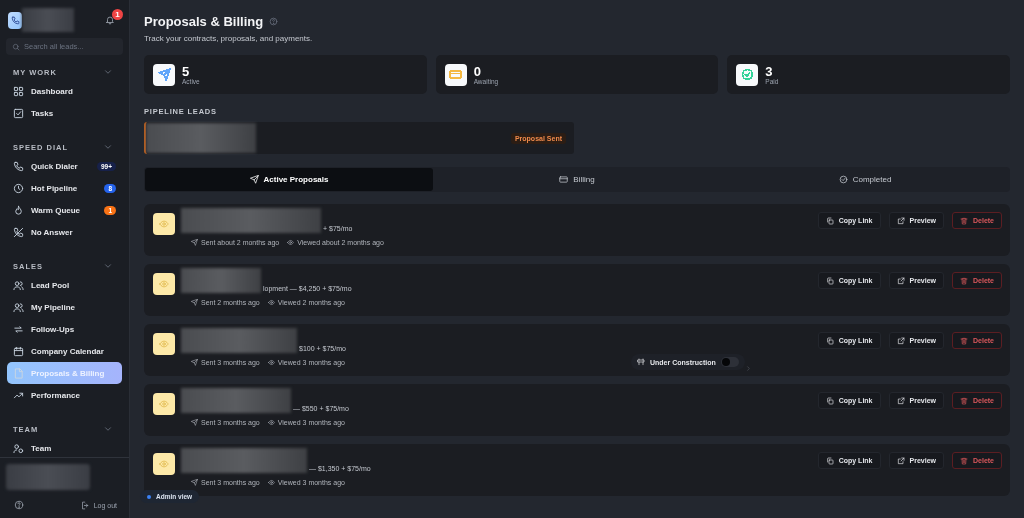  Describe the element at coordinates (18, 351) in the screenshot. I see `calendar-icon` at that location.